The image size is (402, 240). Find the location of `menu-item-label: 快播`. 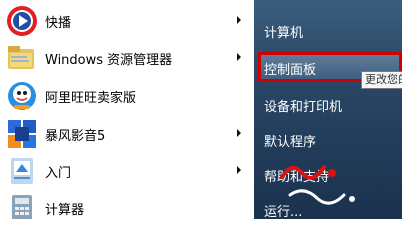

menu-item-label: 快播 is located at coordinates (58, 23).